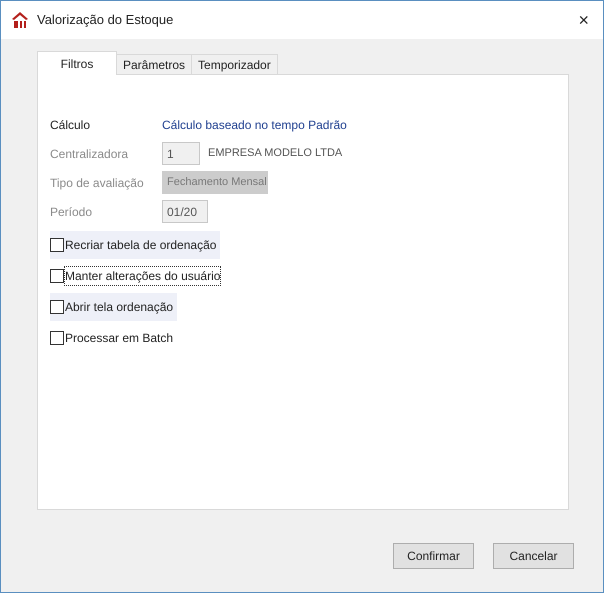 This screenshot has height=593, width=604. I want to click on field-label: Centralizadora, so click(90, 154).